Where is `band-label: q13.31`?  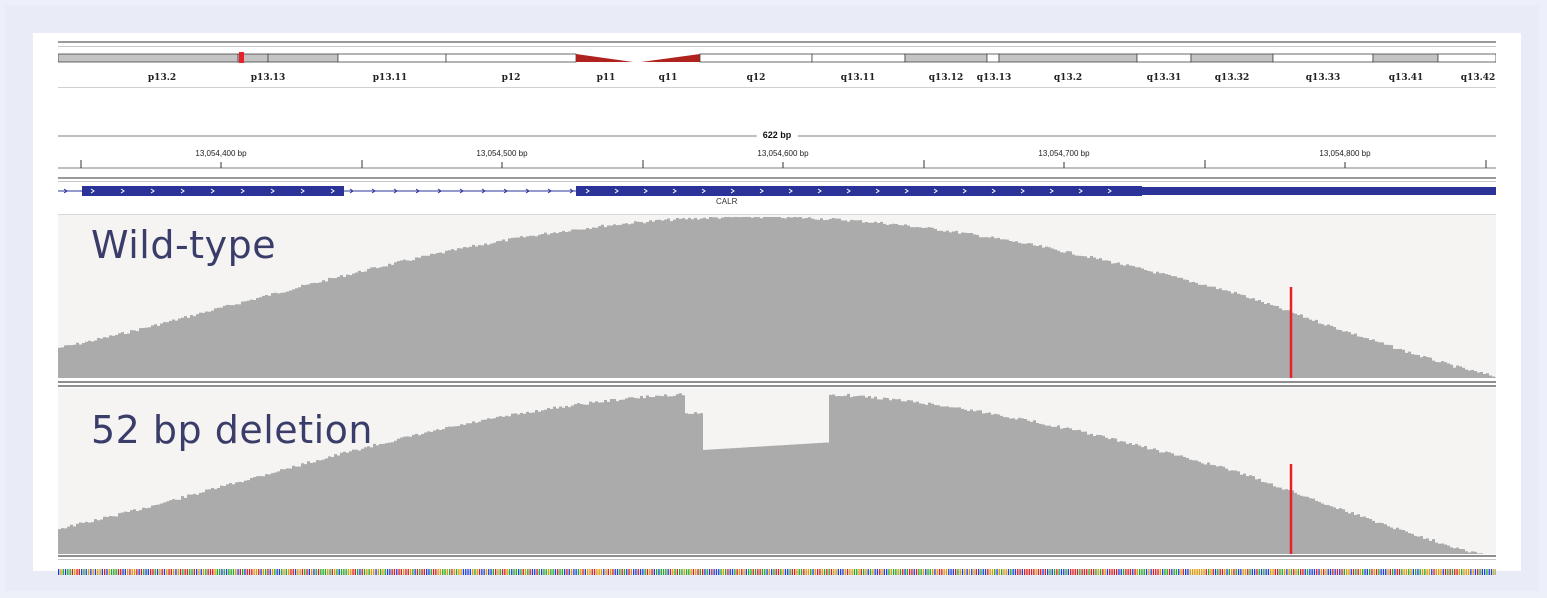
band-label: q13.31 is located at coordinates (1164, 78).